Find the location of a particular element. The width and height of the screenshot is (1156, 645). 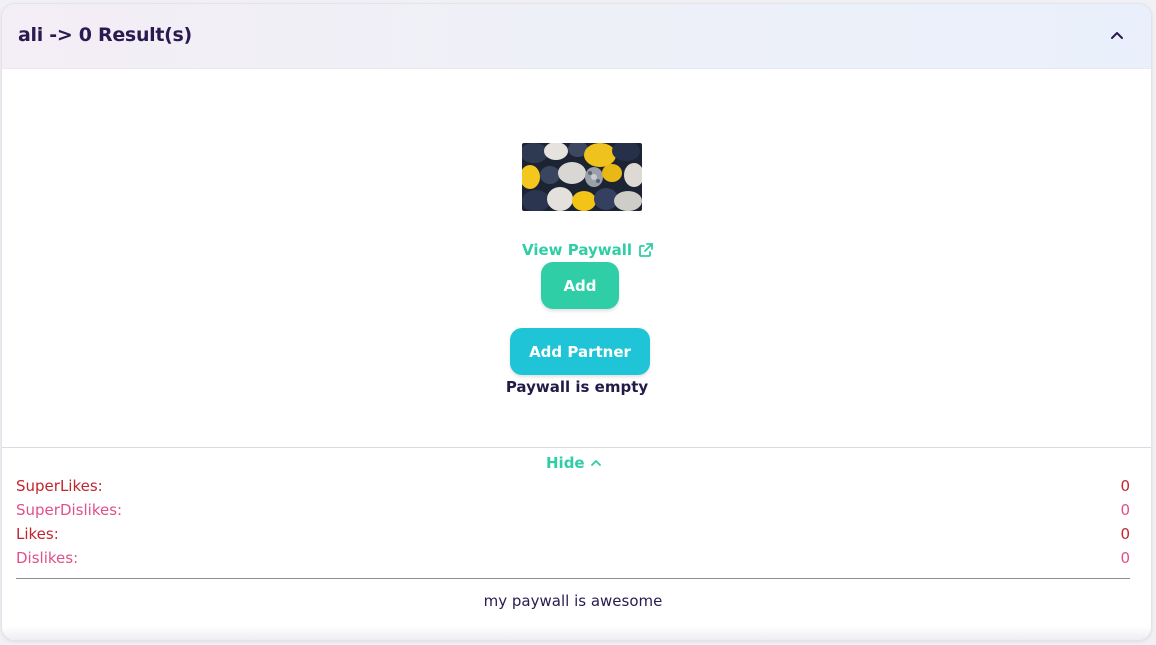

view-paywall-label: View Paywall is located at coordinates (577, 250).